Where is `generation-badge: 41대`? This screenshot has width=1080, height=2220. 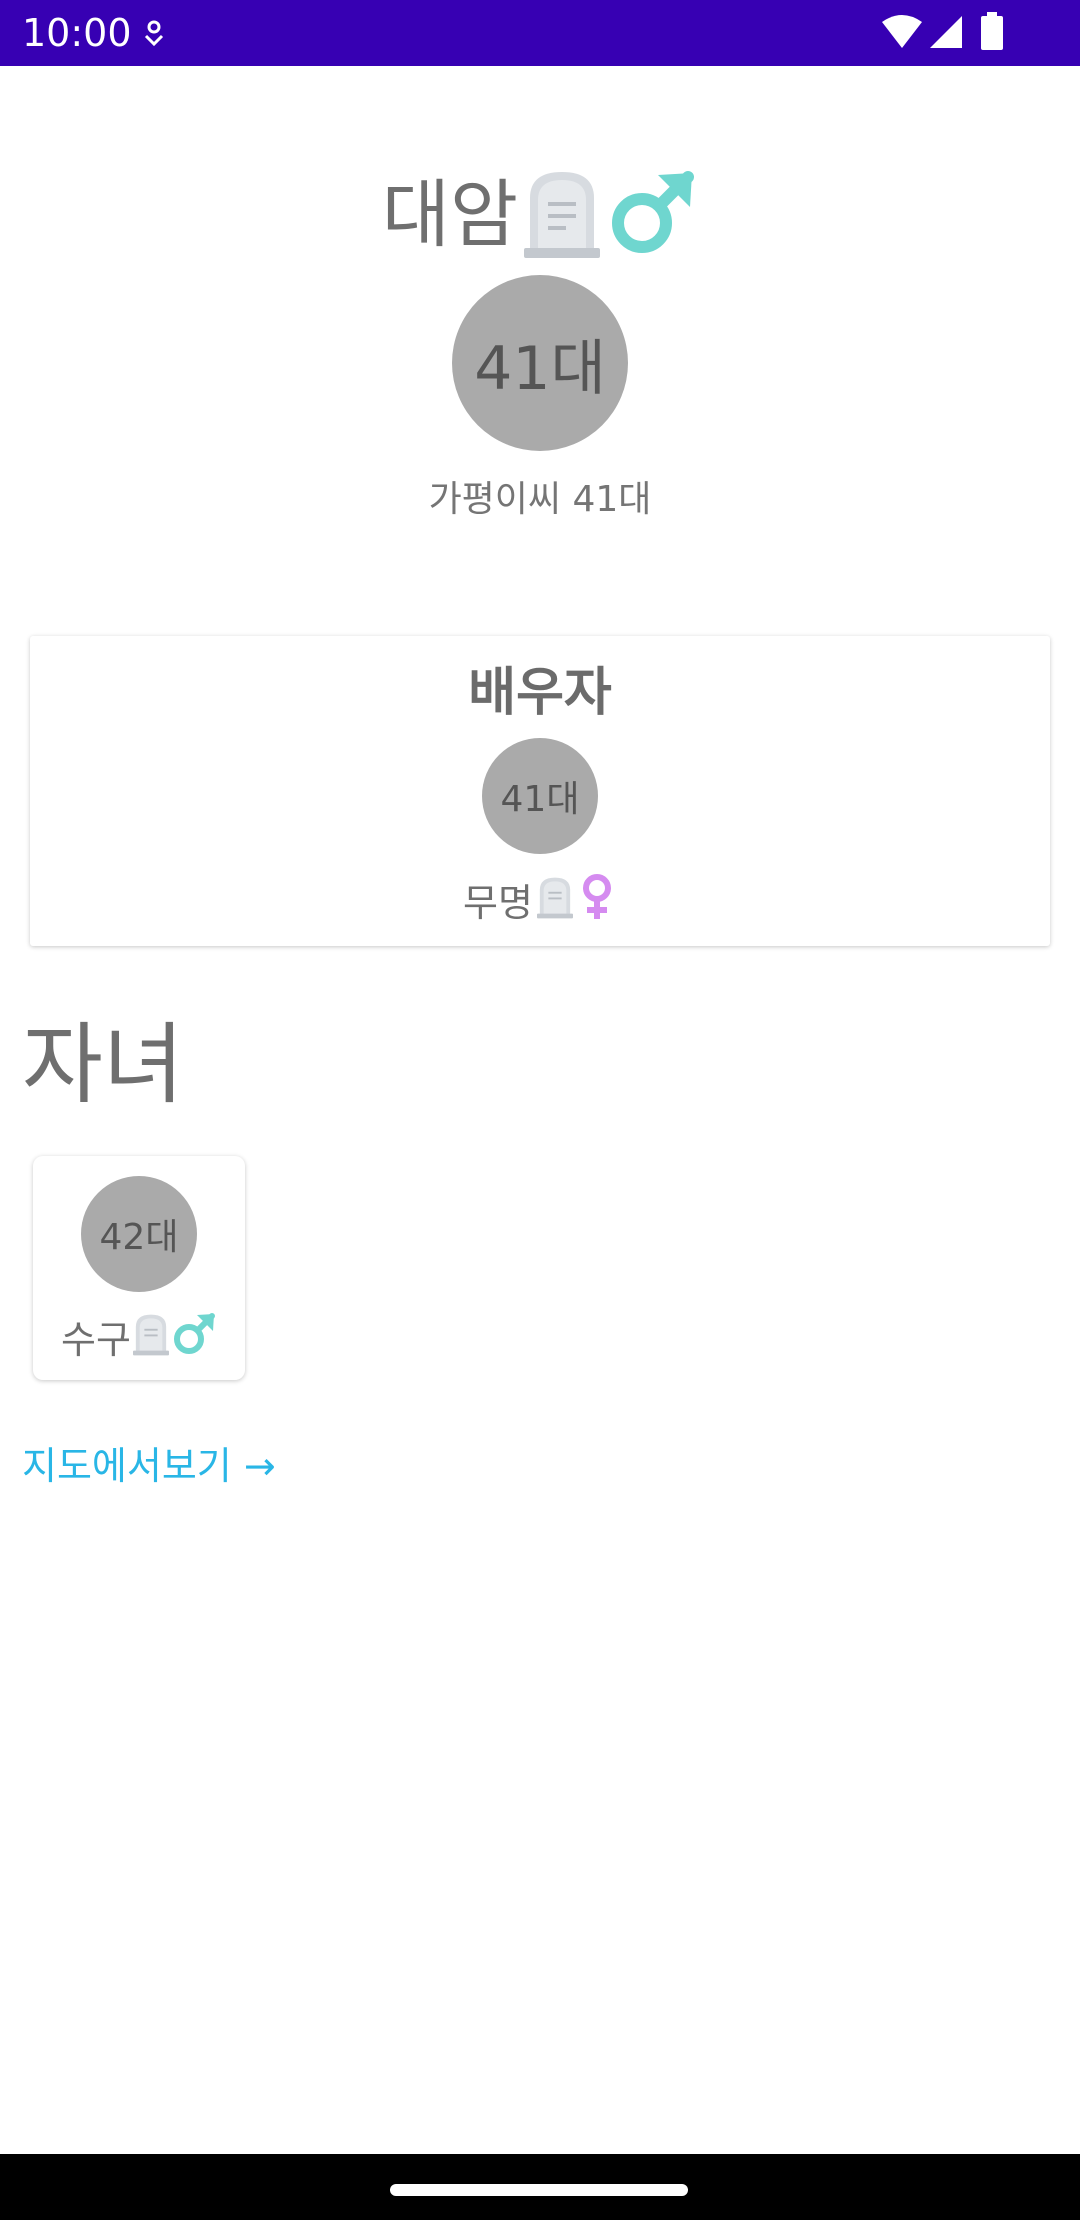
generation-badge: 41대 is located at coordinates (540, 363).